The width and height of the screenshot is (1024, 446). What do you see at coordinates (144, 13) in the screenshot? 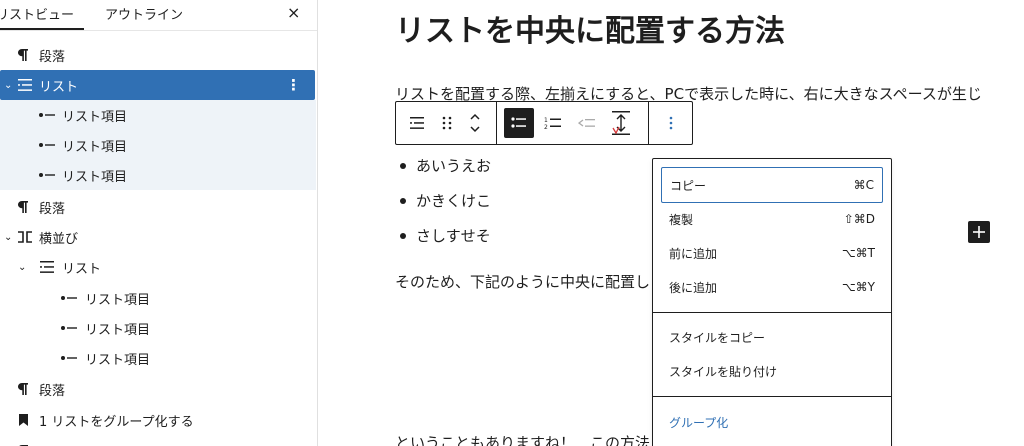
I see `tab-outline: アウトライン` at bounding box center [144, 13].